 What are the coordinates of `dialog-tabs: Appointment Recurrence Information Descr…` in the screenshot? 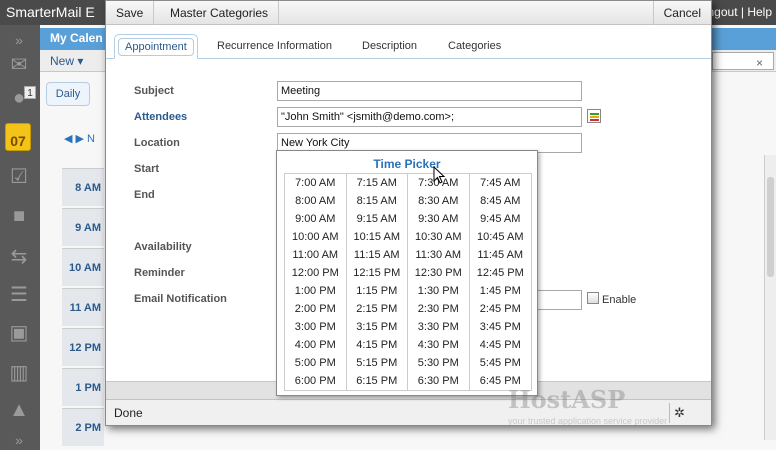 It's located at (408, 45).